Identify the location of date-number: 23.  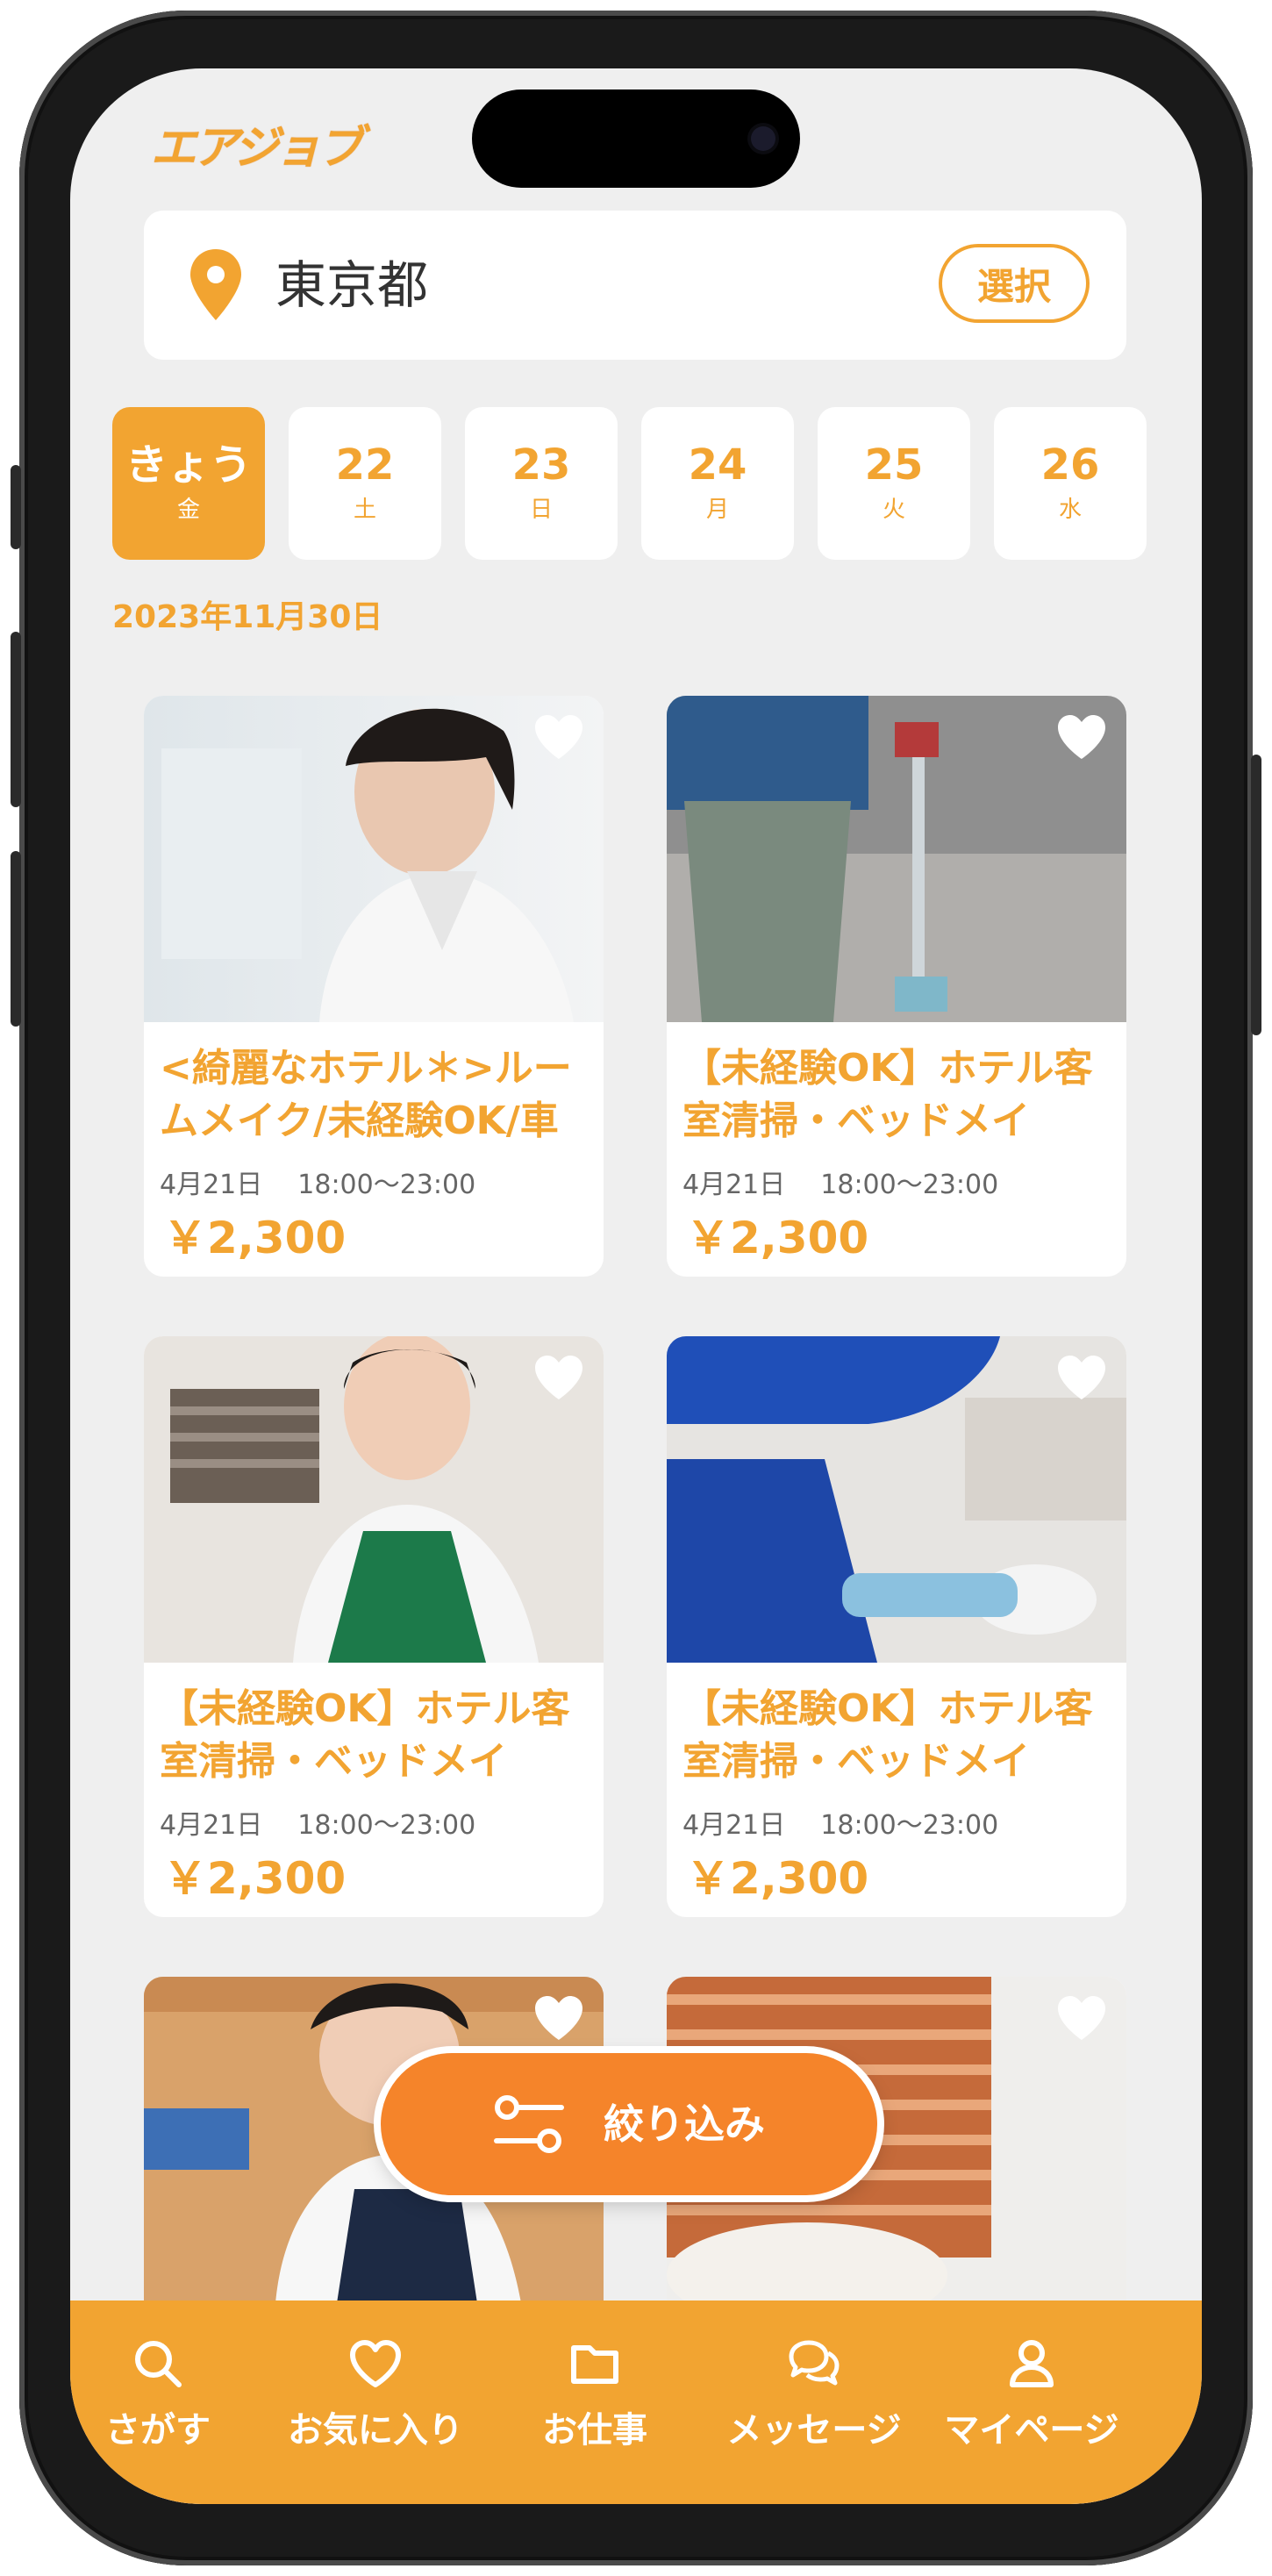
(541, 465).